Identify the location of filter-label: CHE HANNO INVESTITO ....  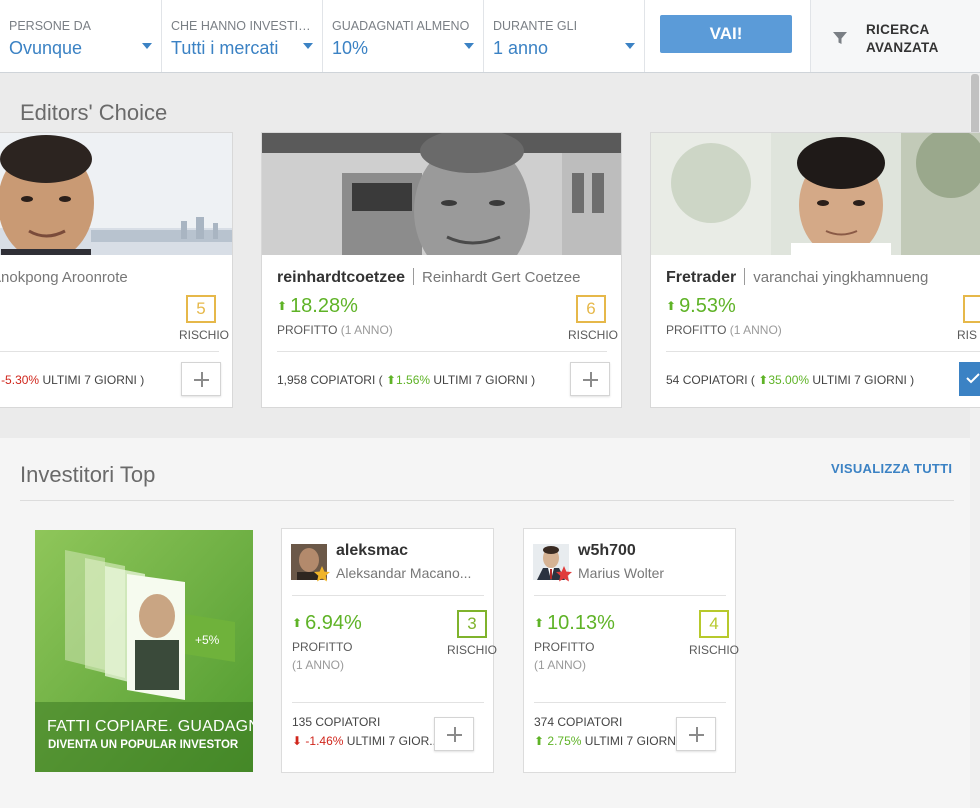
(241, 26).